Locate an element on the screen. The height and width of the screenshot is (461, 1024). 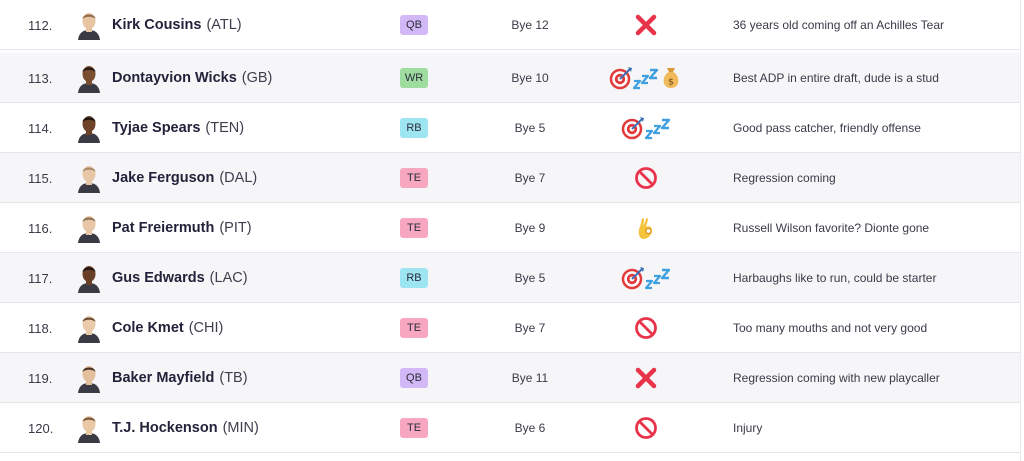
player-name: T.J. Hockenson is located at coordinates (165, 428).